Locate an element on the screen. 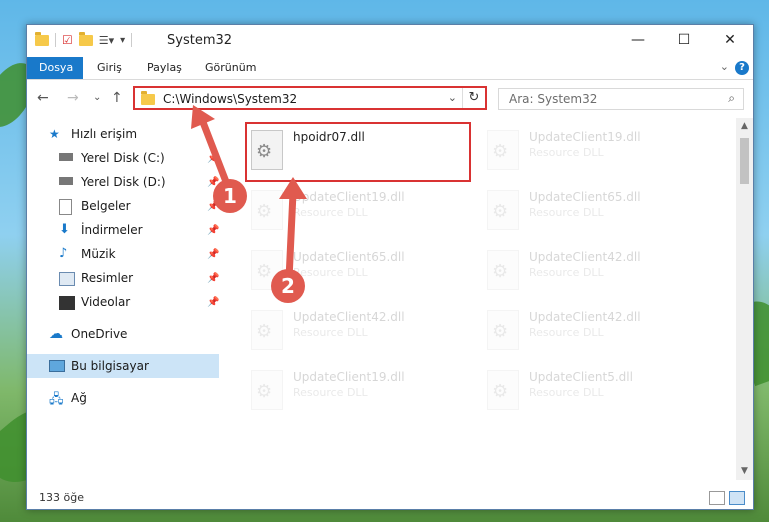 Image resolution: width=769 pixels, height=522 pixels. window-title: System32 is located at coordinates (200, 40).